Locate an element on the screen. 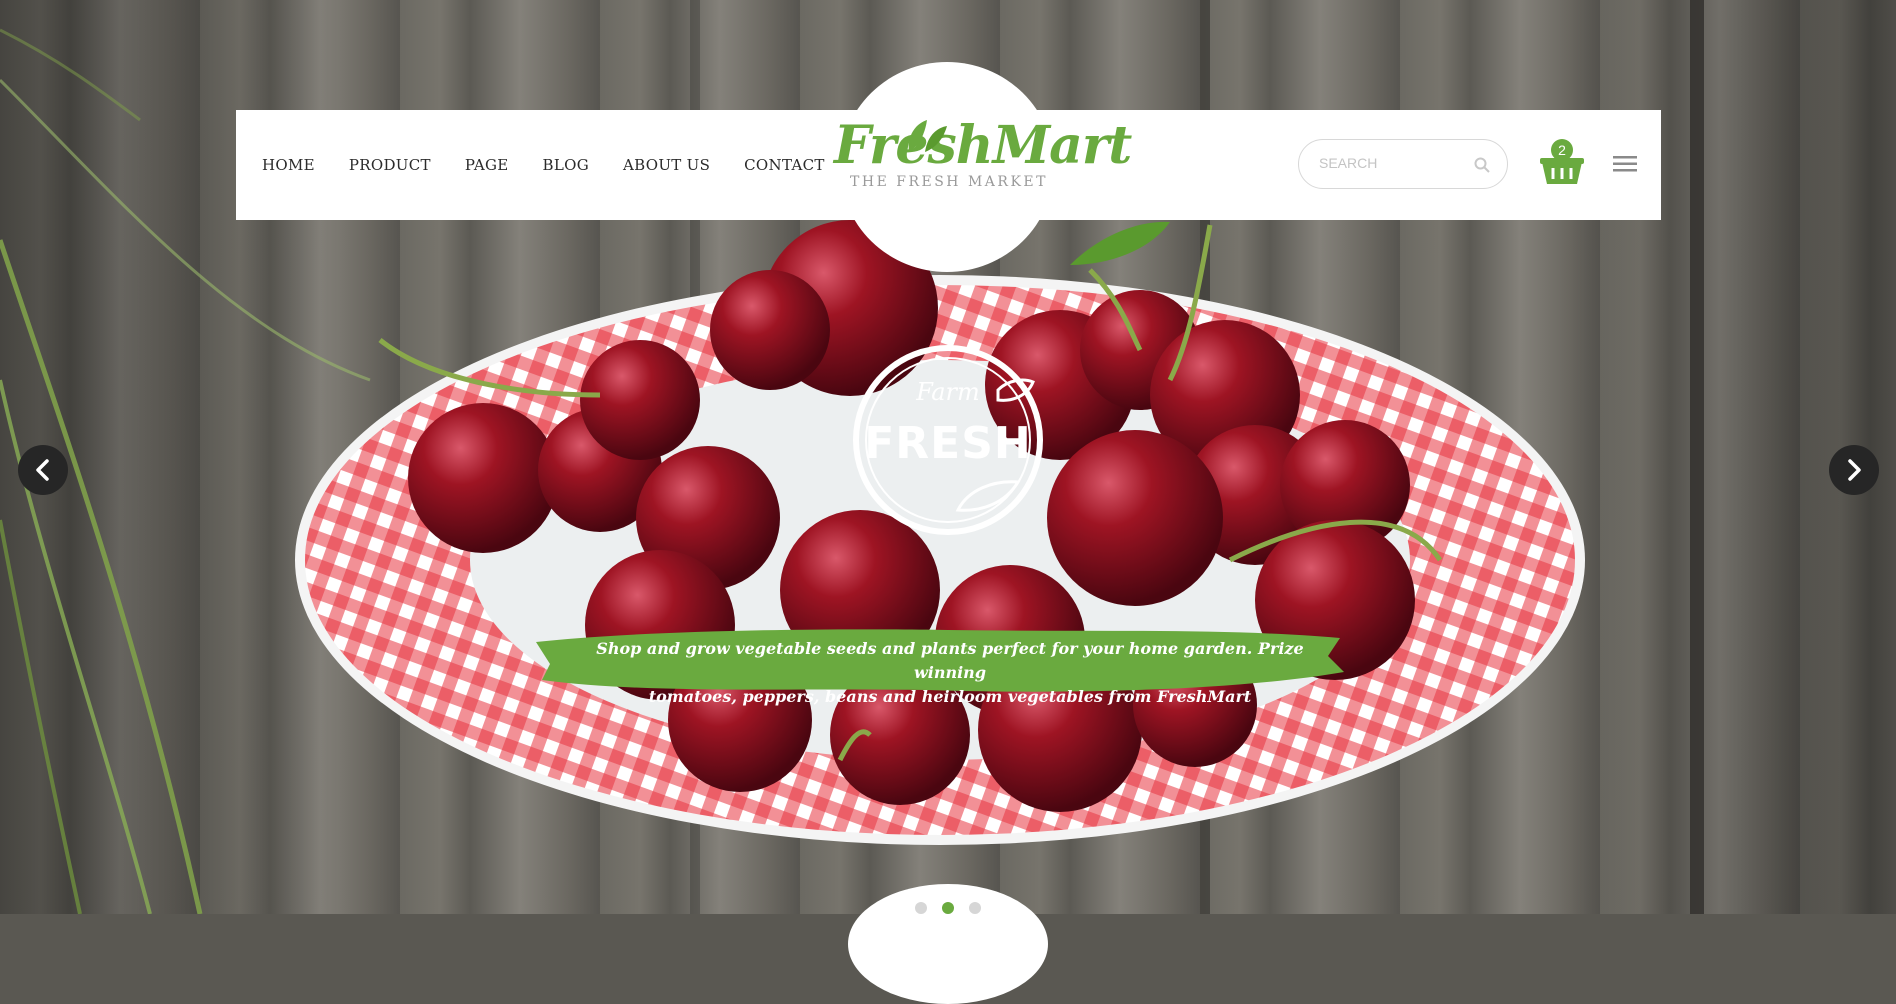  site-logo: FreshMart THE FRESH MARKET is located at coordinates (983, 153).